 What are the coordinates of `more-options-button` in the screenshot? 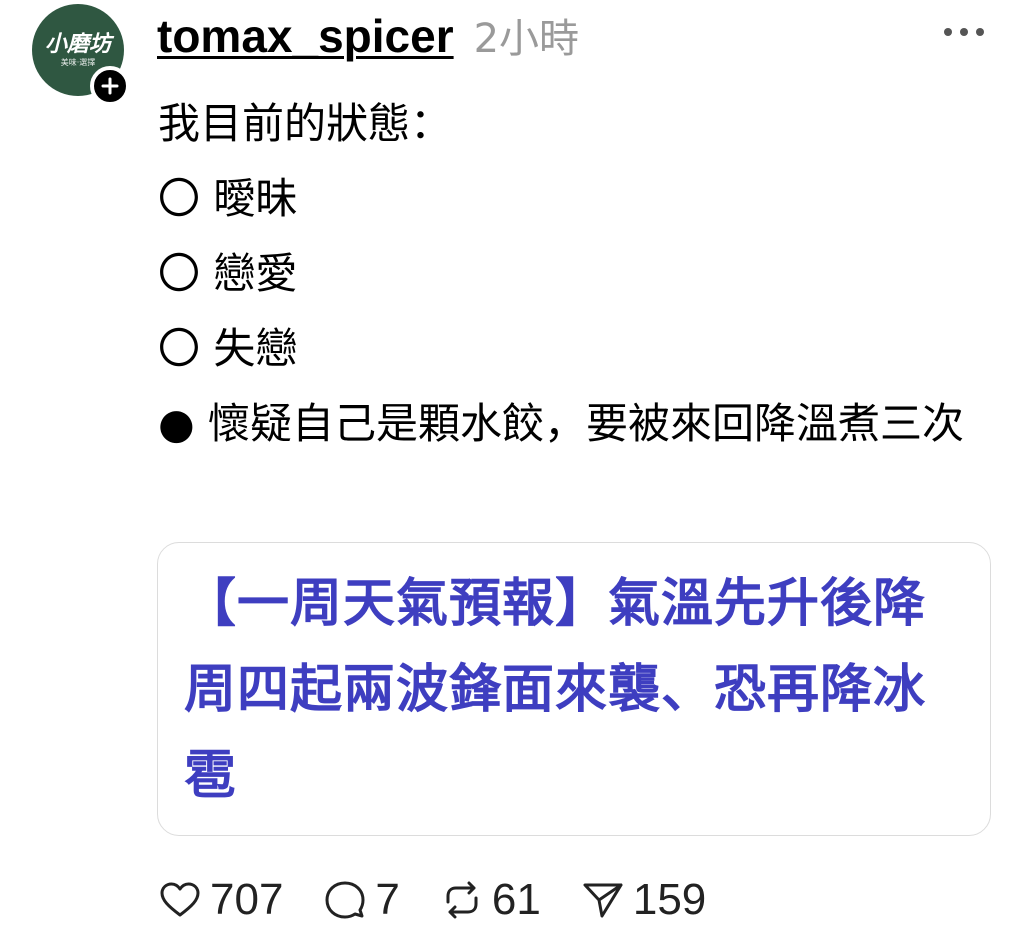 It's located at (964, 32).